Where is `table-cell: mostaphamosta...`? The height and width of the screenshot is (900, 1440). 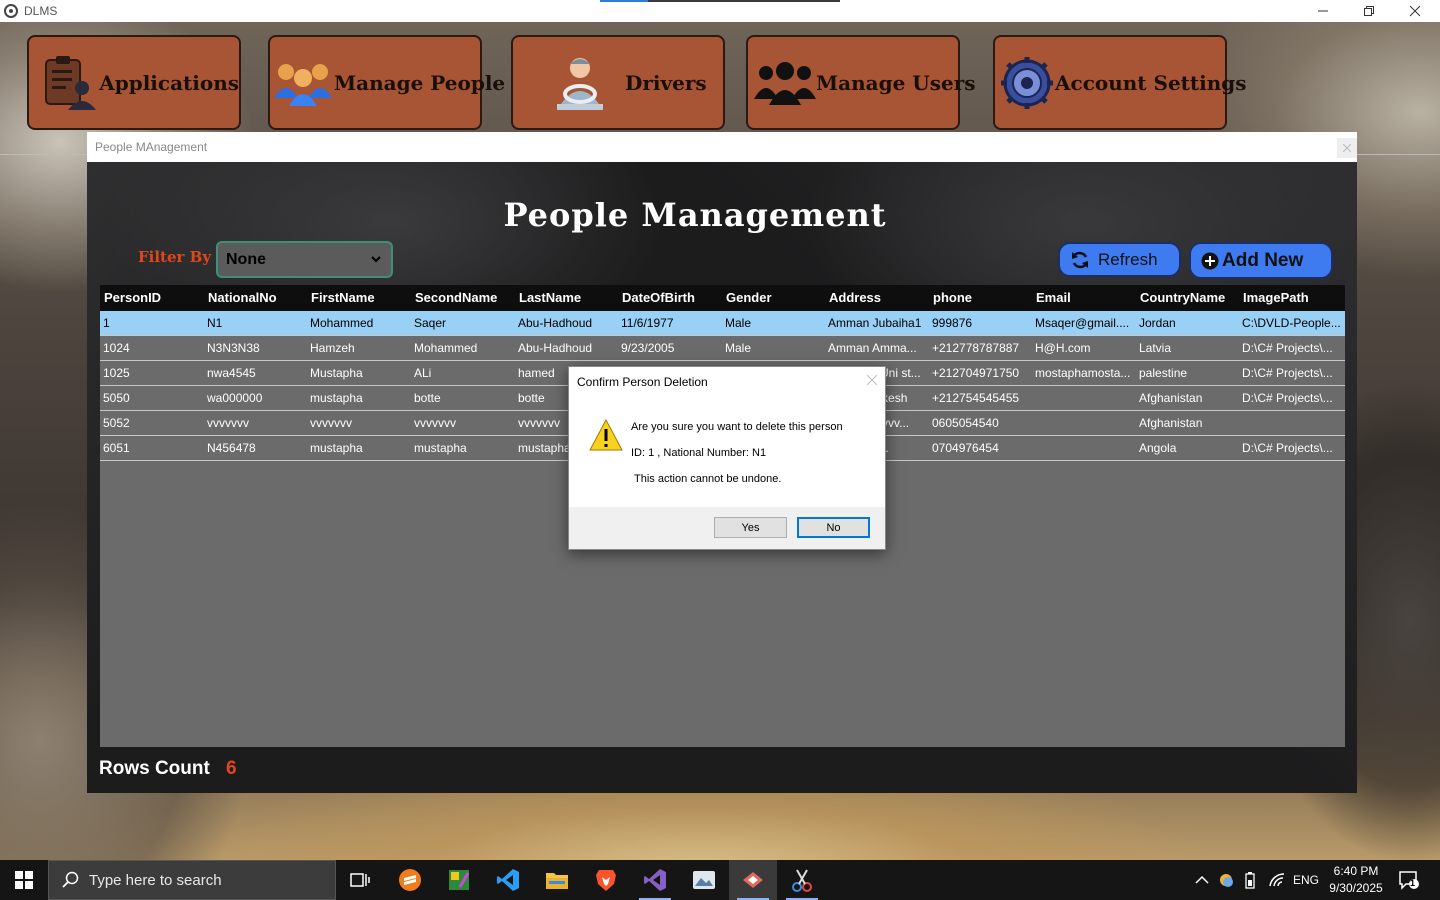 table-cell: mostaphamosta... is located at coordinates (1084, 373).